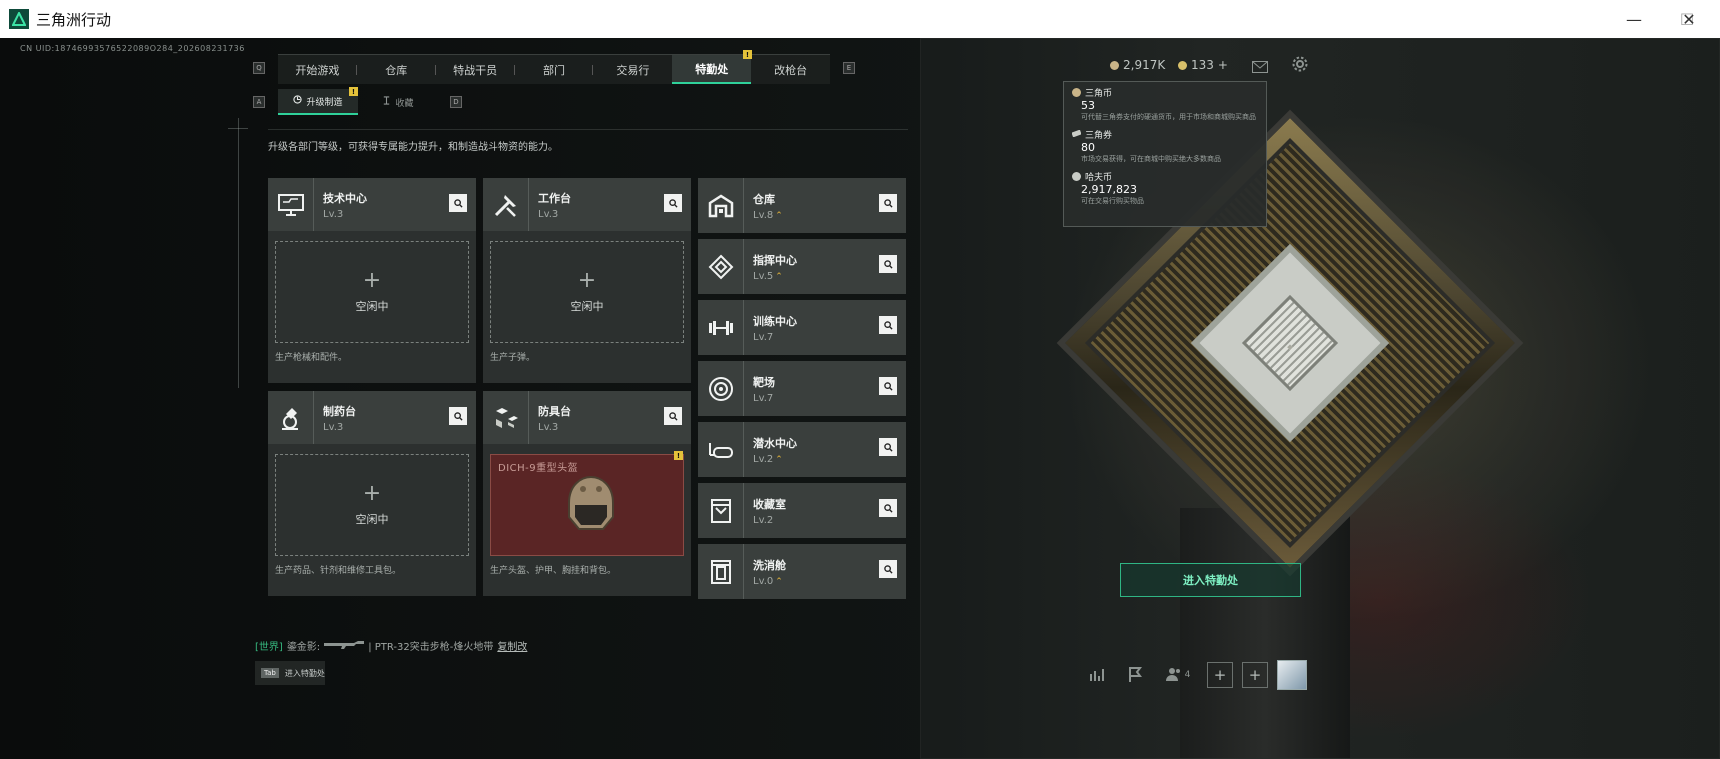  I want to click on currency-desc: 市场交易获得，可在商城中购买绝大多数商品, so click(1151, 159).